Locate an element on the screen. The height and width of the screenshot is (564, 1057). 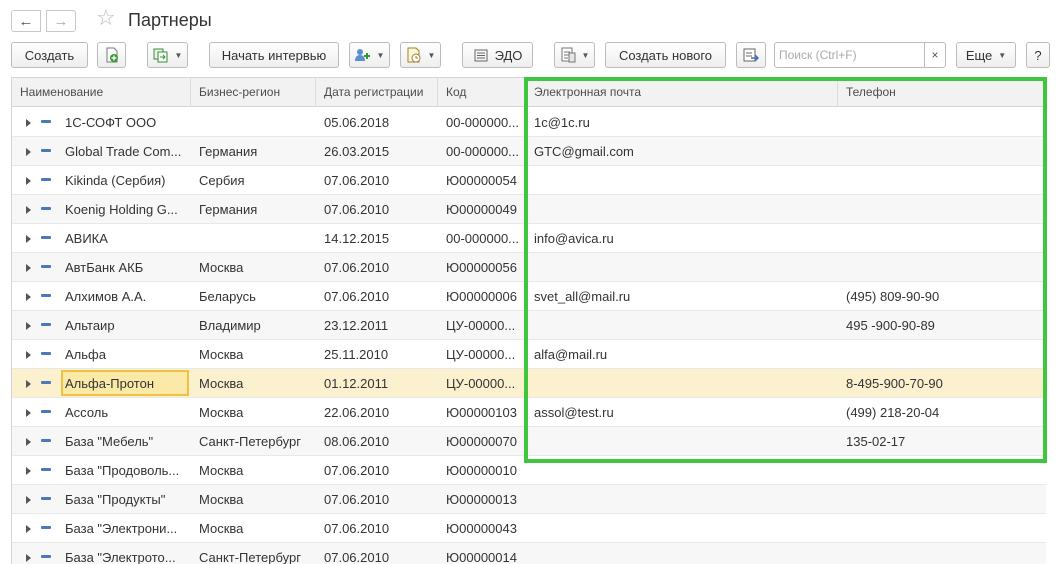
column-header-name: Наименование is located at coordinates (101, 92).